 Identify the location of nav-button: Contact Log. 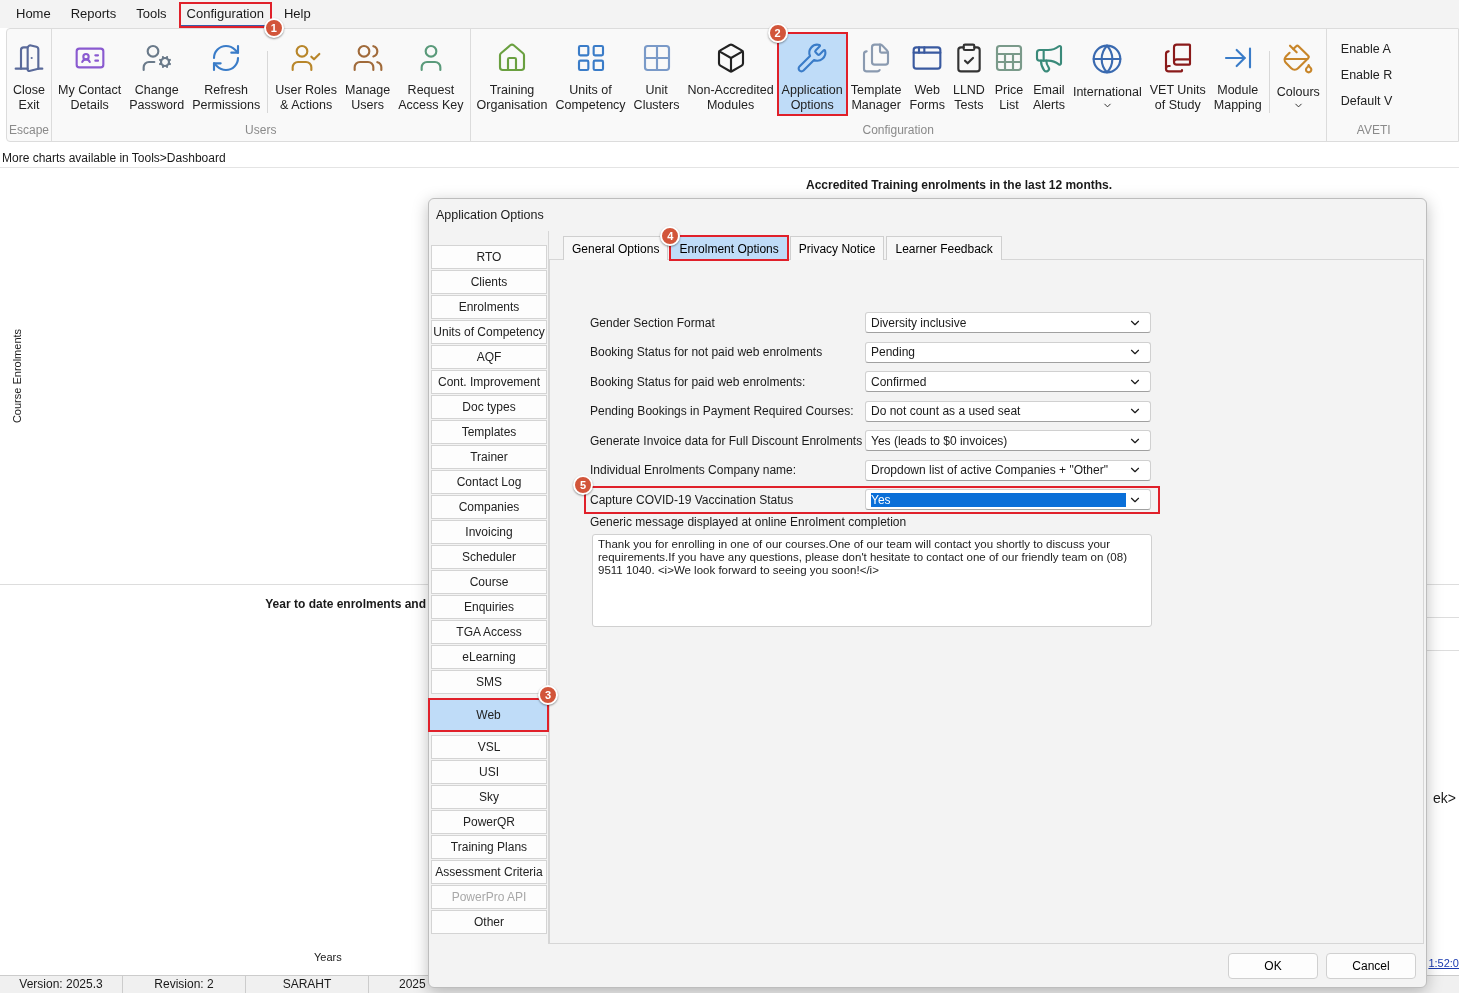
(489, 482).